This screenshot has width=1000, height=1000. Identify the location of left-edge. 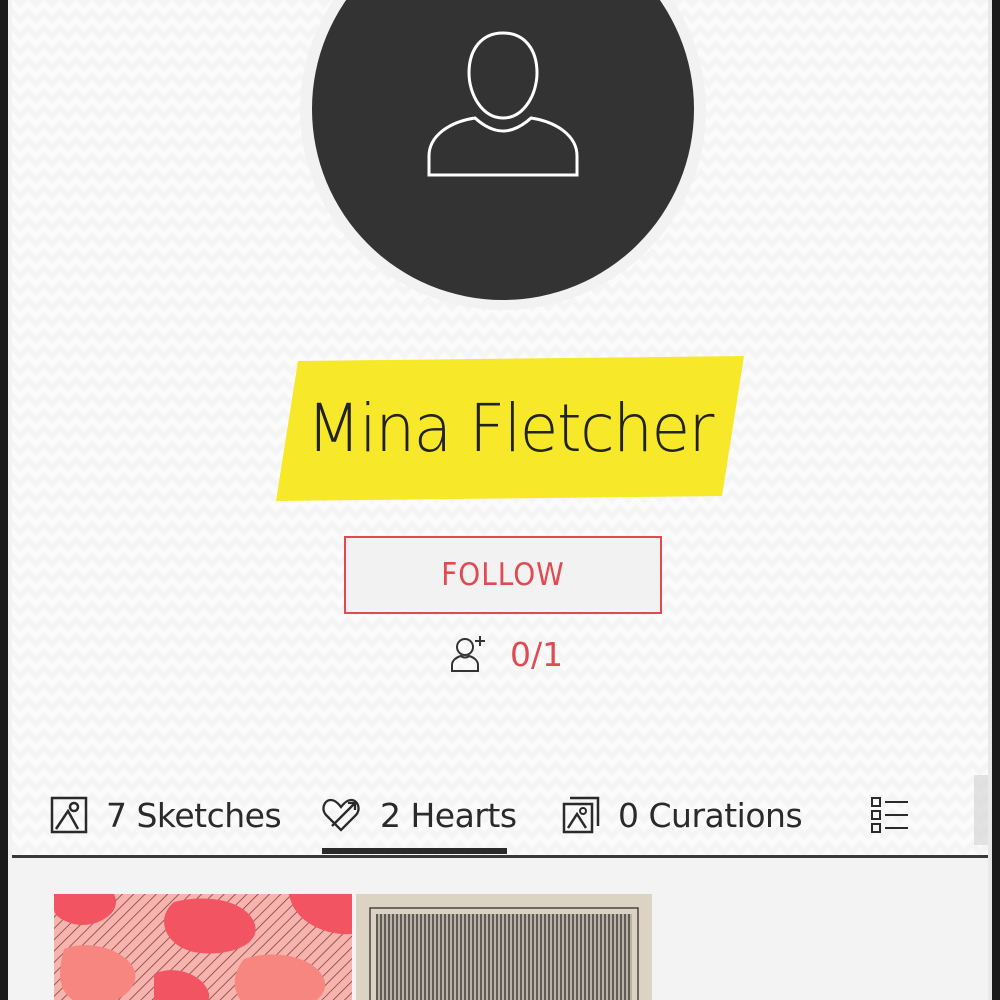
(6, 500).